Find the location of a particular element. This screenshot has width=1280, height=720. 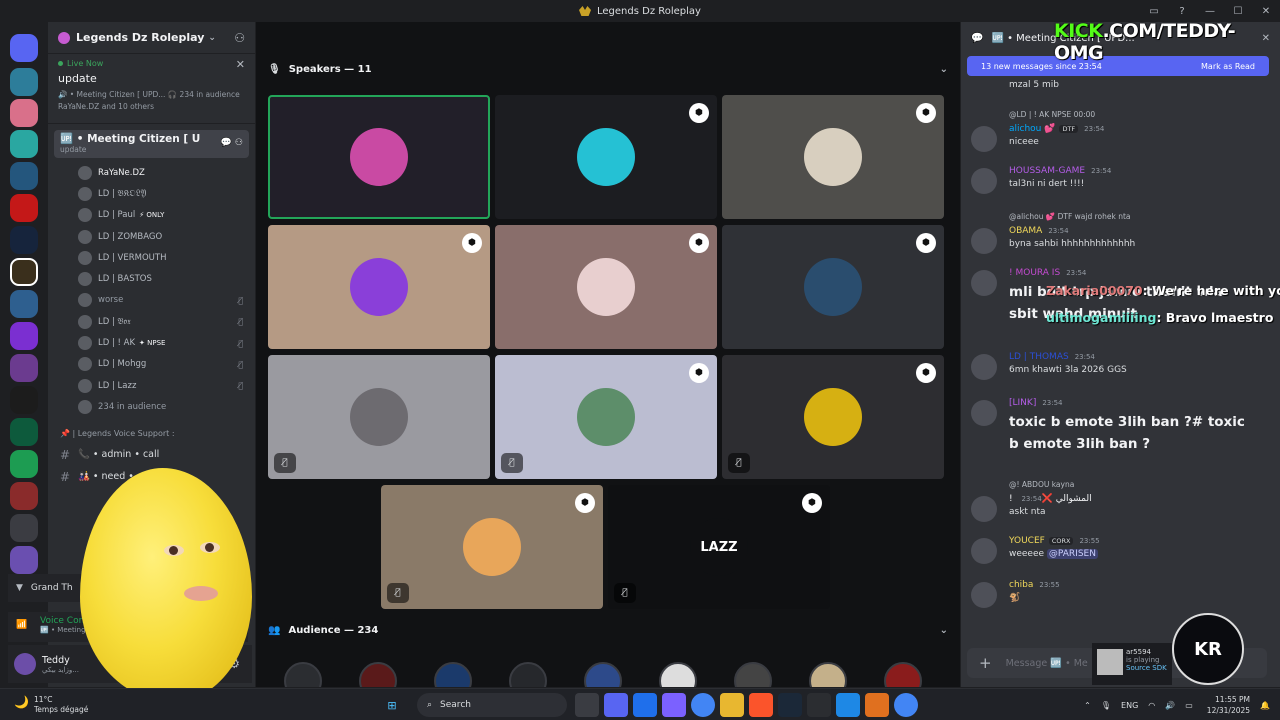

language-indicator: ENG is located at coordinates (1129, 705).